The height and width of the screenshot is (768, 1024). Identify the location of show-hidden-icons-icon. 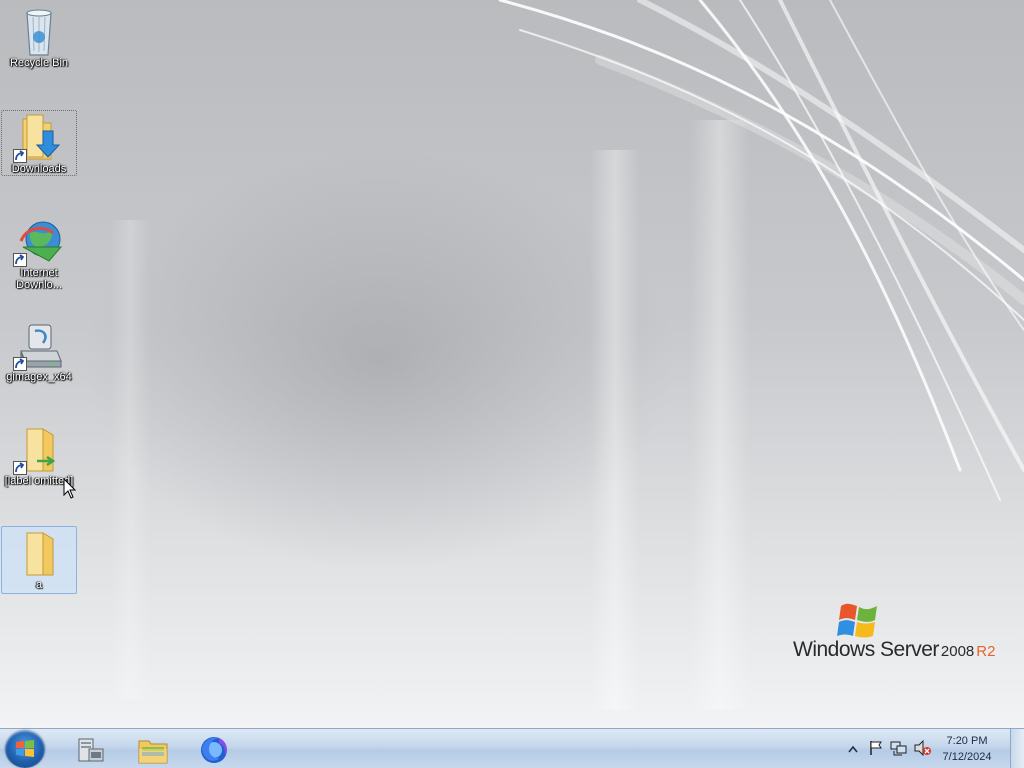
(853, 749).